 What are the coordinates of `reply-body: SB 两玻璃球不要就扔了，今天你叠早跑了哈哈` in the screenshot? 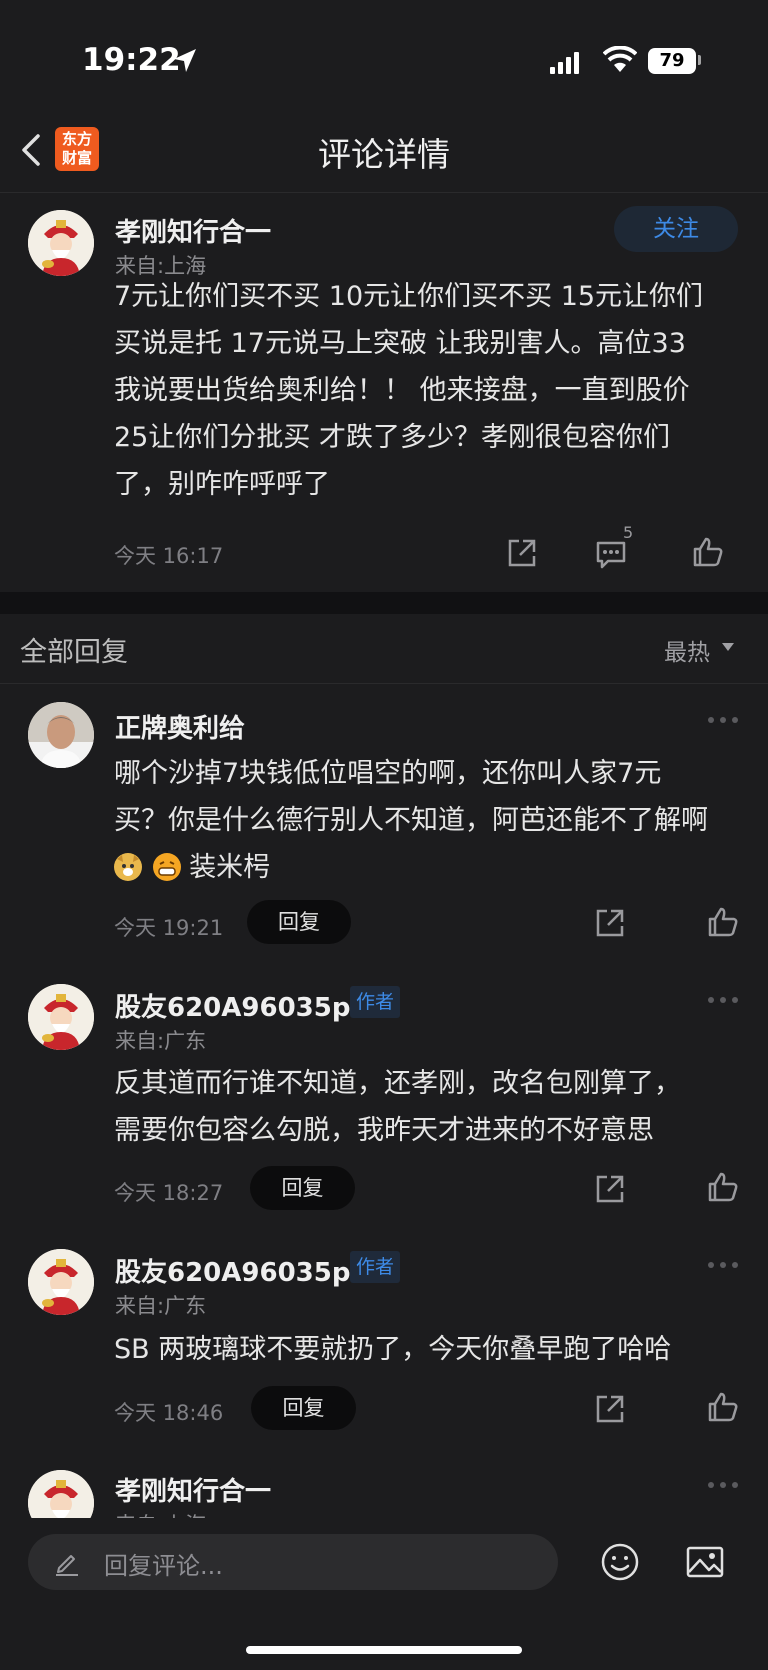 It's located at (434, 1349).